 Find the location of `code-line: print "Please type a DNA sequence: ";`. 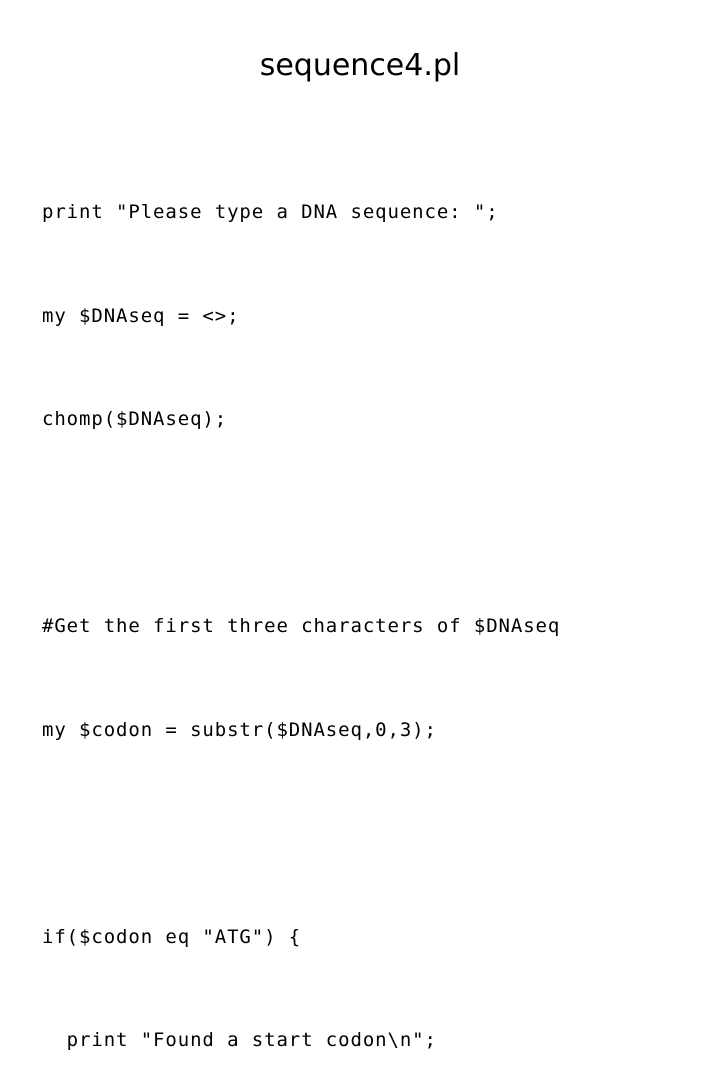

code-line: print "Please type a DNA sequence: "; is located at coordinates (270, 212).